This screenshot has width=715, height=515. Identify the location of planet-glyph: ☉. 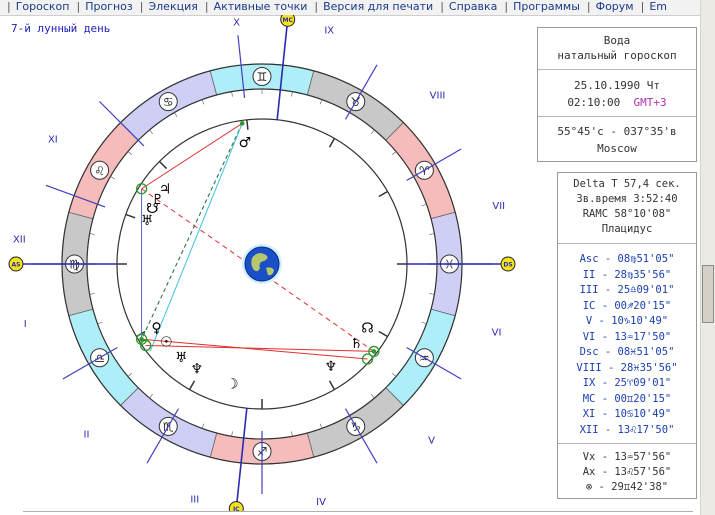
(166, 342).